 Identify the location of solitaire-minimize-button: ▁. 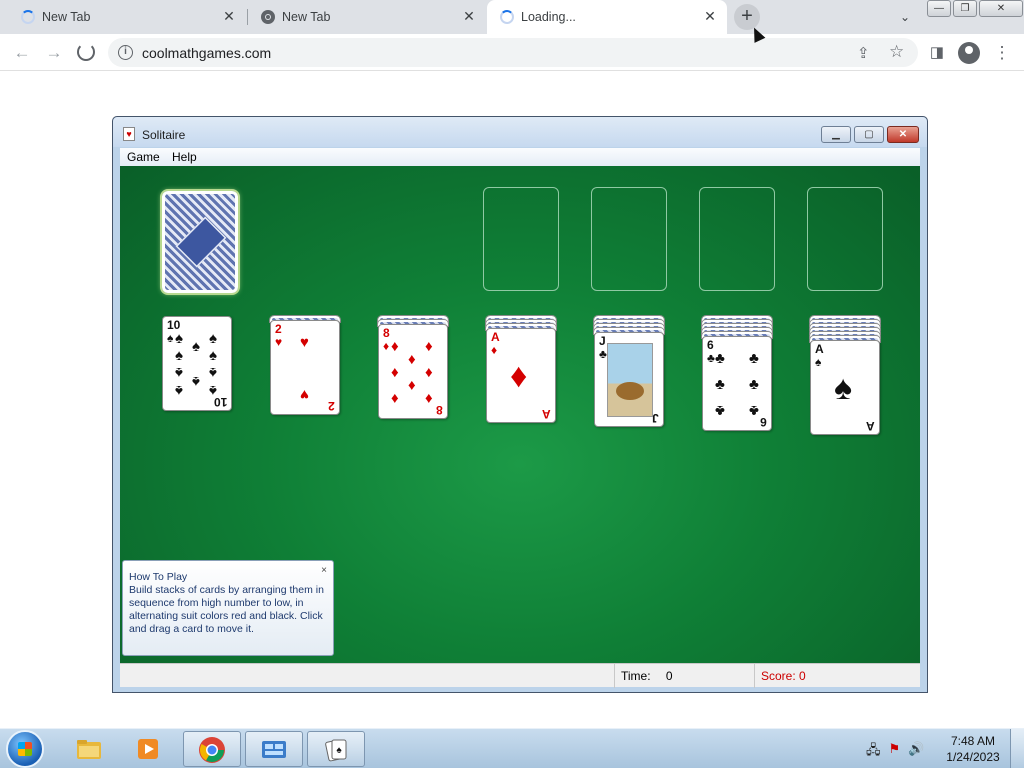
(836, 134).